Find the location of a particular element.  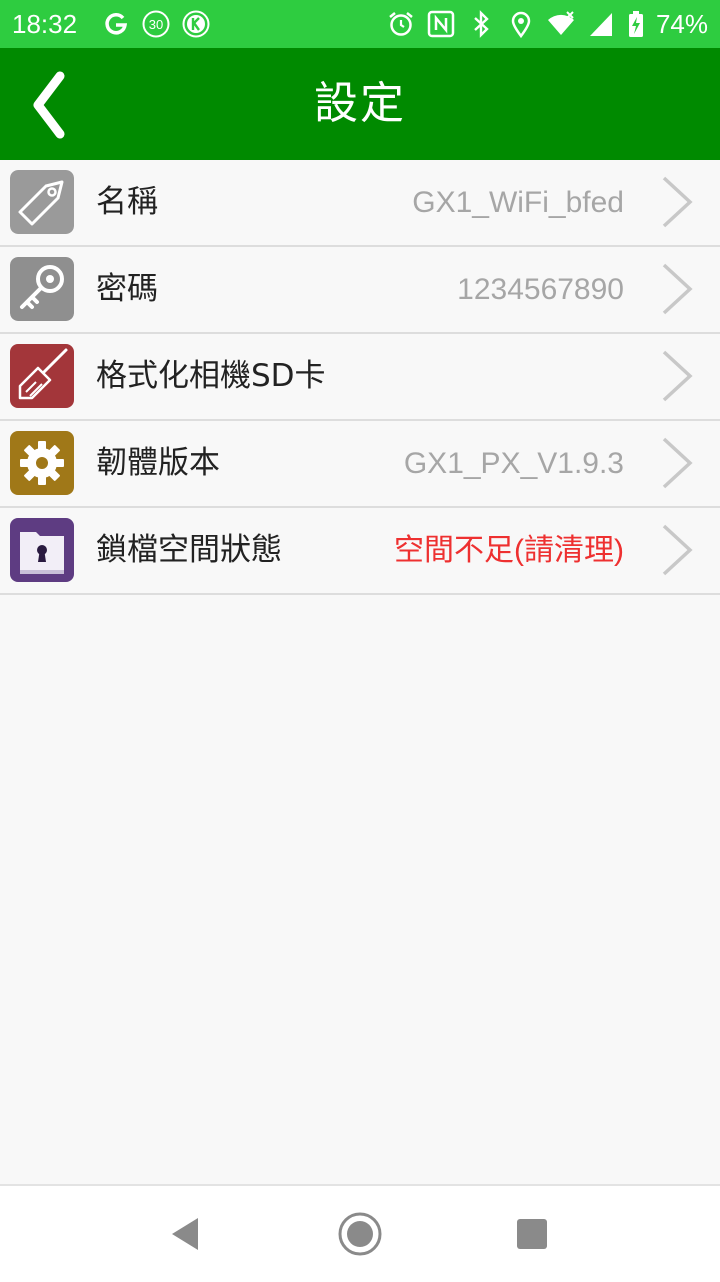

settings-row-format-sd: 格式化相機SD卡 is located at coordinates (360, 377).